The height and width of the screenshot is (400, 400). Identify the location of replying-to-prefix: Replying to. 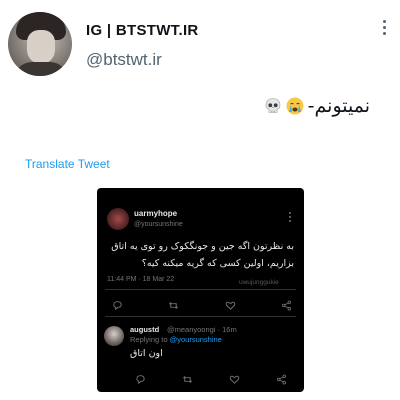
(149, 339).